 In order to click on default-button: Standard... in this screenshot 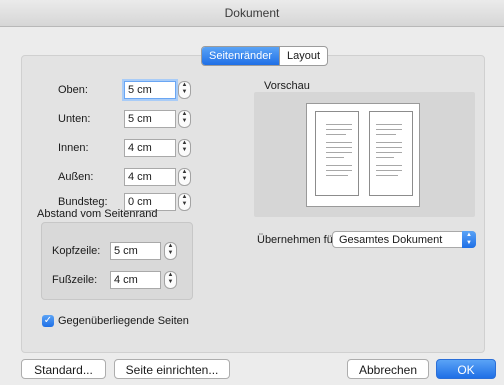, I will do `click(63, 369)`.